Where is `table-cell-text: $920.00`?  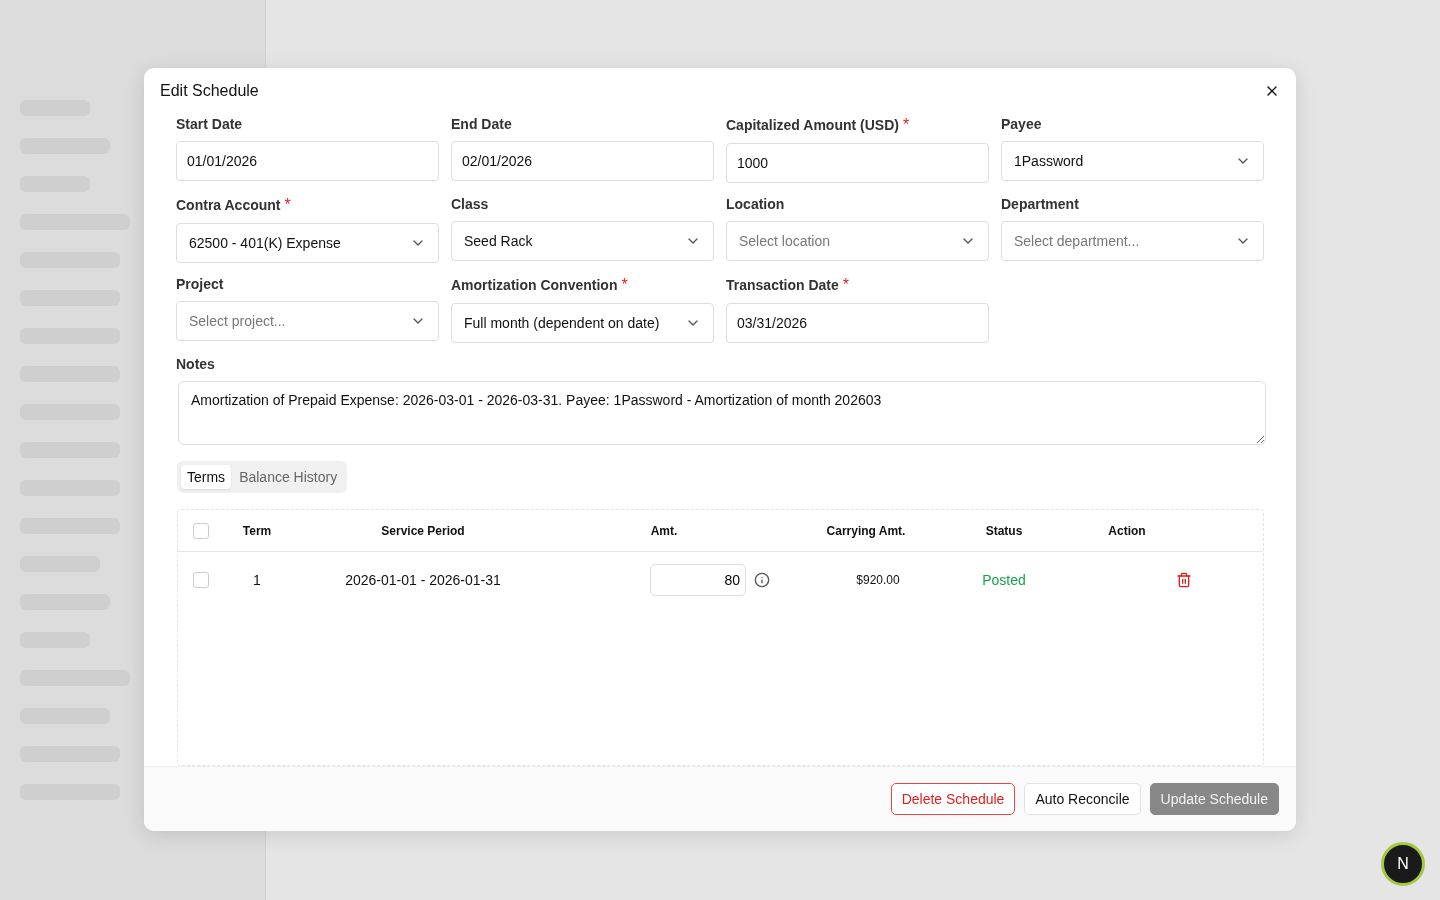
table-cell-text: $920.00 is located at coordinates (878, 580).